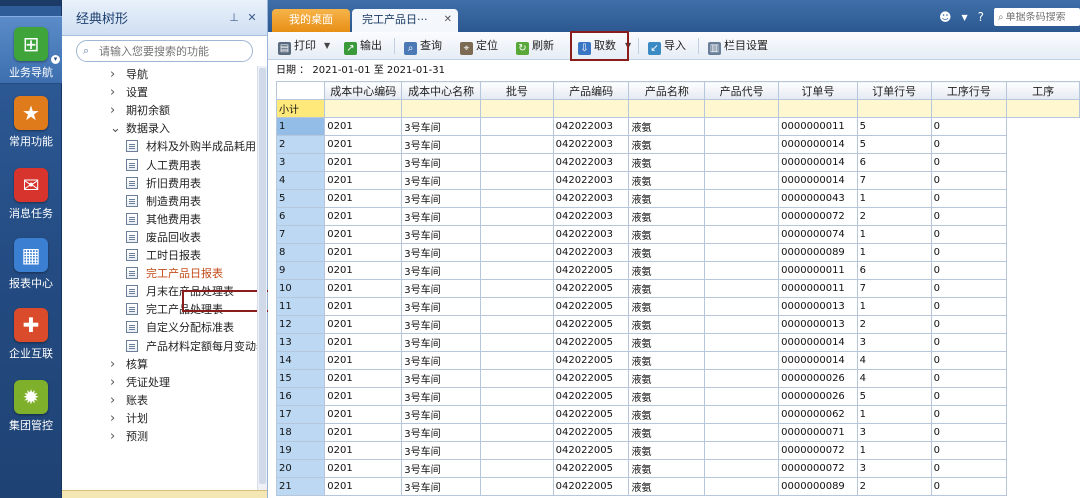  Describe the element at coordinates (818, 126) in the screenshot. I see `table-cell: 0000000011` at that location.